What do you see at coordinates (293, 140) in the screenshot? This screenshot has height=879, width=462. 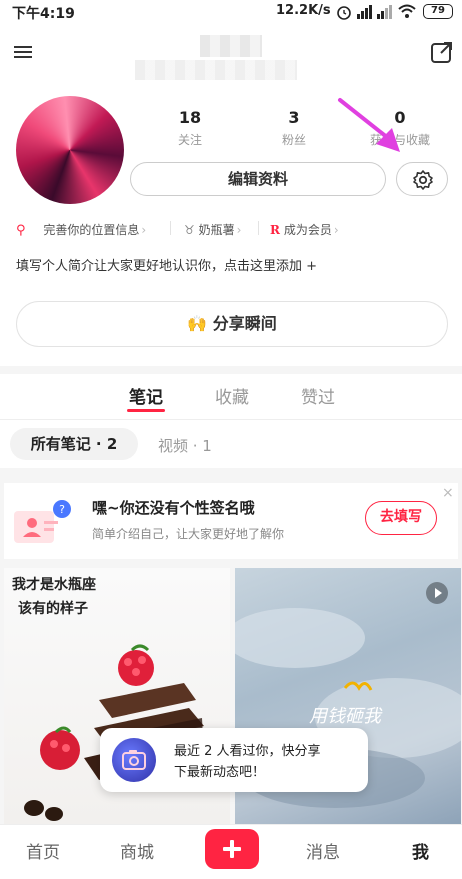 I see `stat-followers-label: 粉丝` at bounding box center [293, 140].